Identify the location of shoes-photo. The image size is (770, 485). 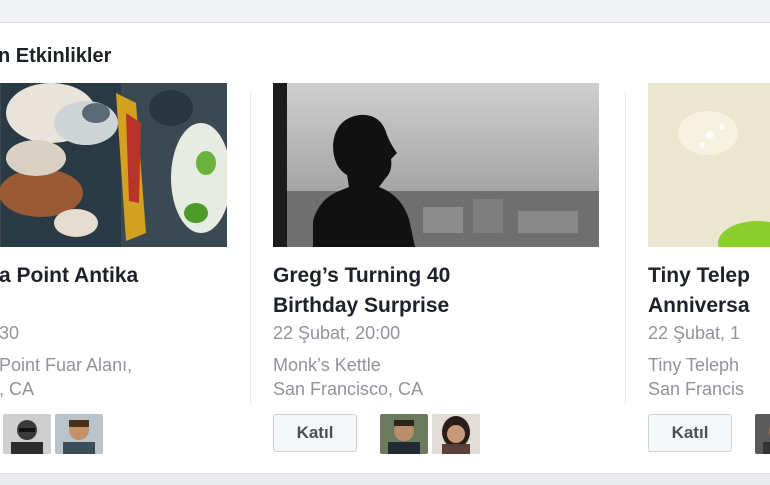
(113, 165).